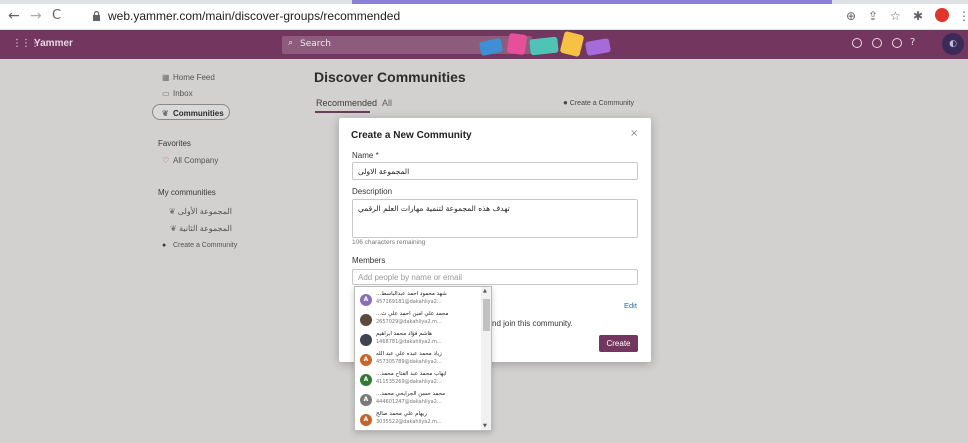 The image size is (968, 443). What do you see at coordinates (365, 155) in the screenshot?
I see `name-label: Name *` at bounding box center [365, 155].